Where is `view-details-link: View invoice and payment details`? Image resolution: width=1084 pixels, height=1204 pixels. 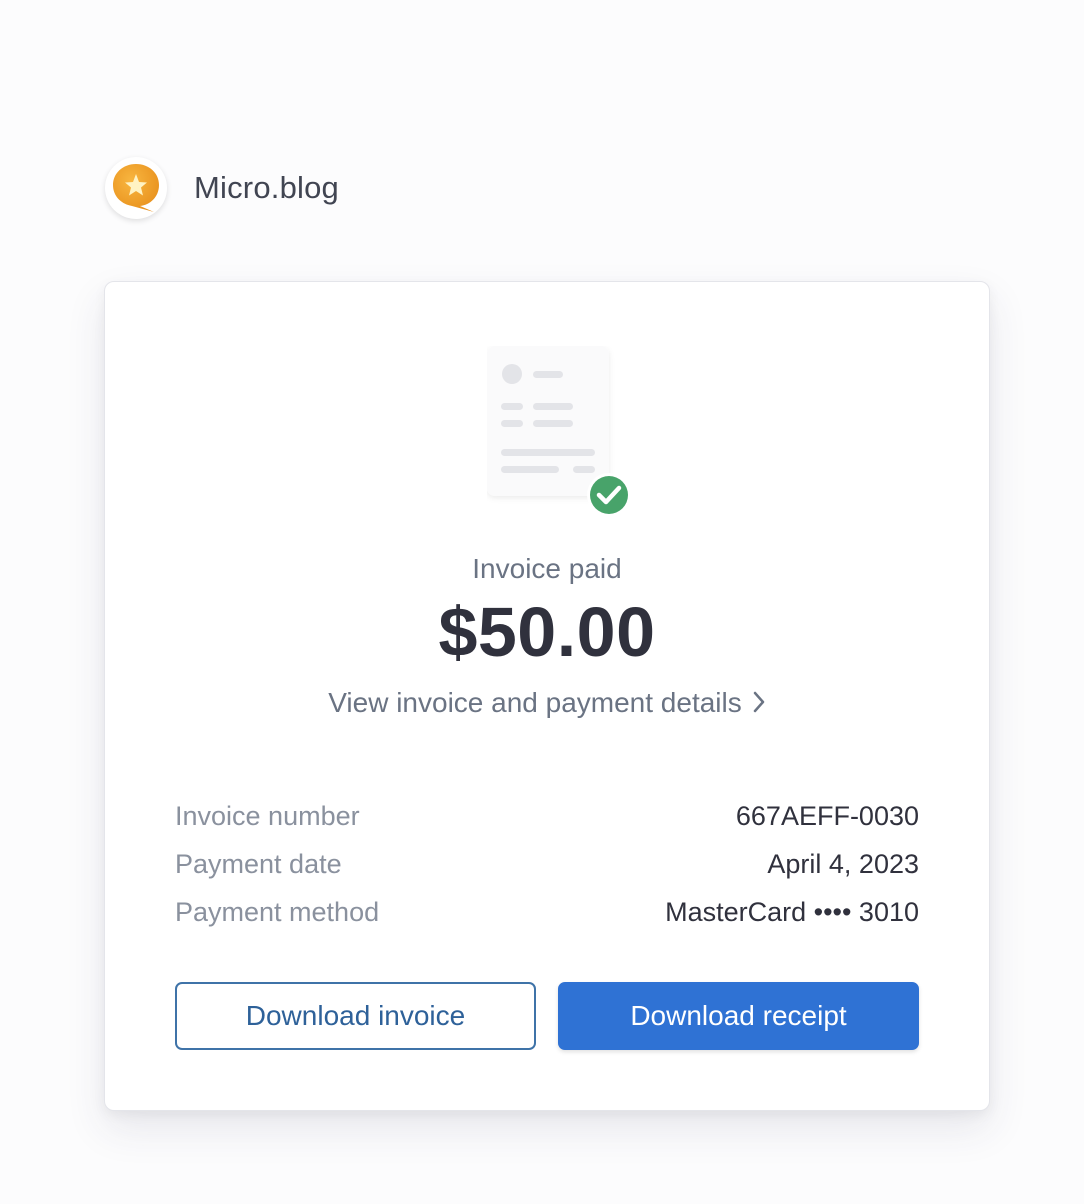 view-details-link: View invoice and payment details is located at coordinates (547, 704).